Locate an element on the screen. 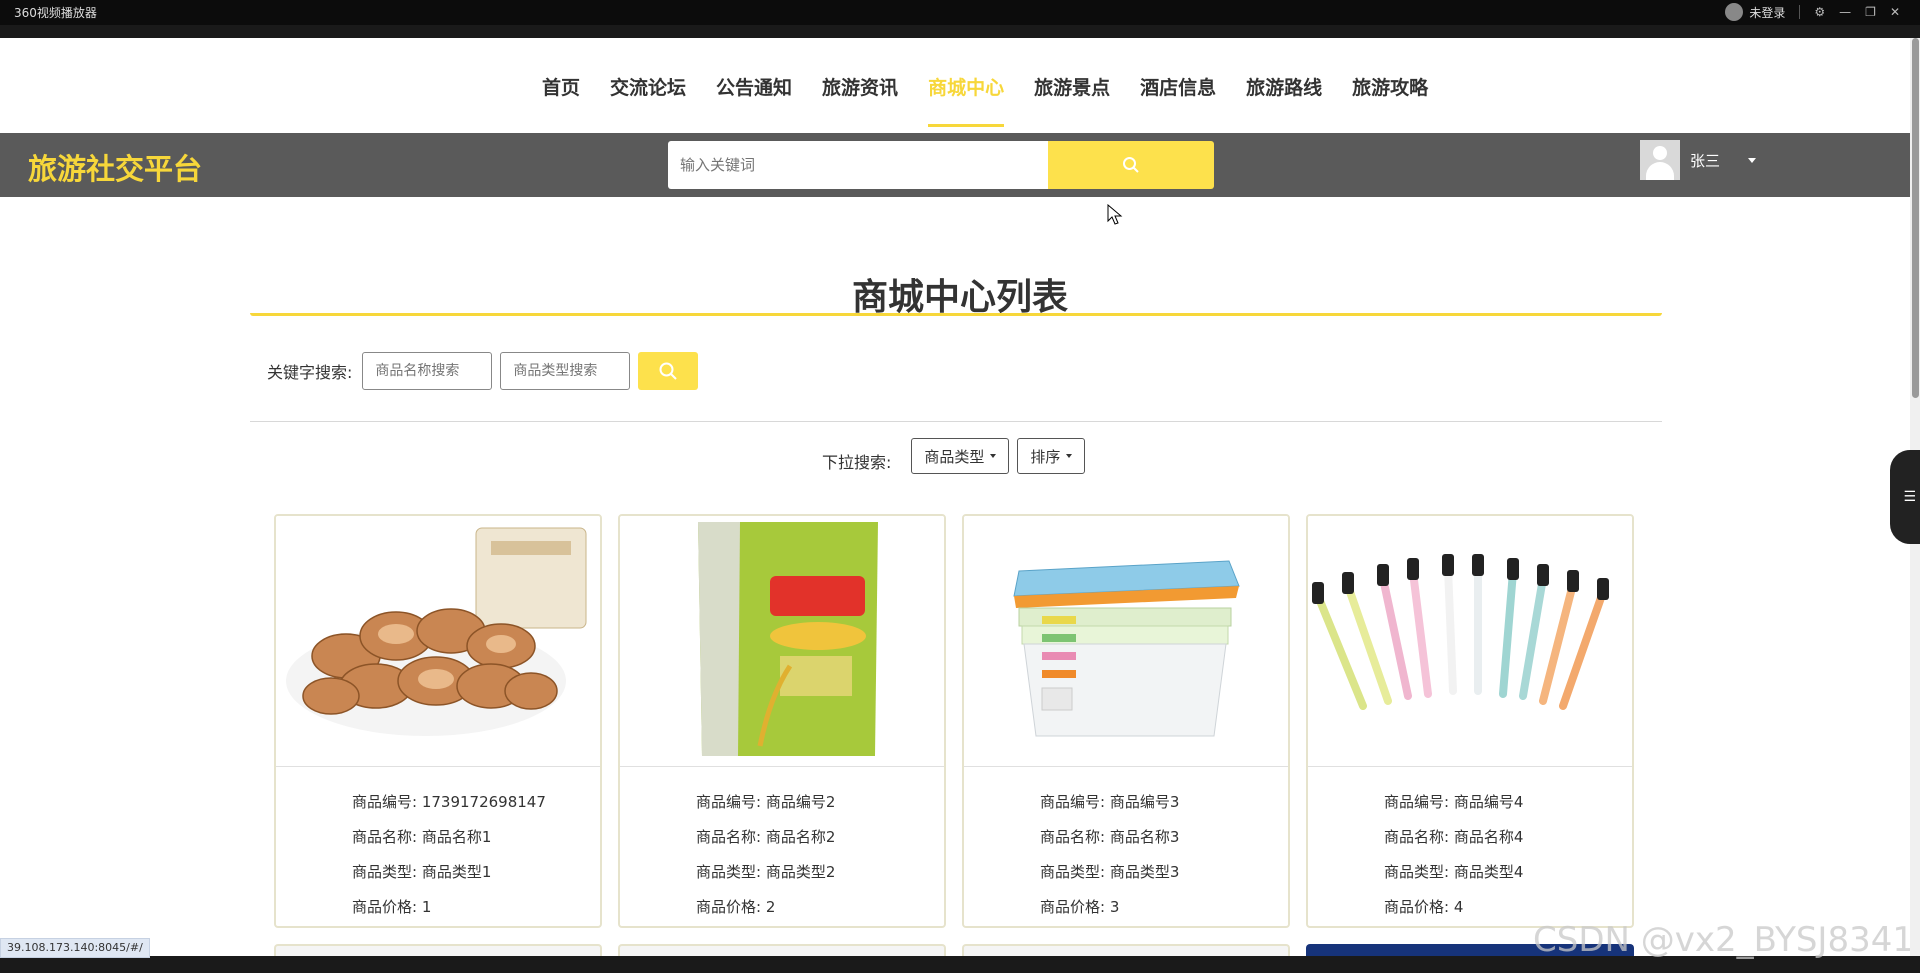 This screenshot has width=1920, height=973. product-image-almonds is located at coordinates (438, 641).